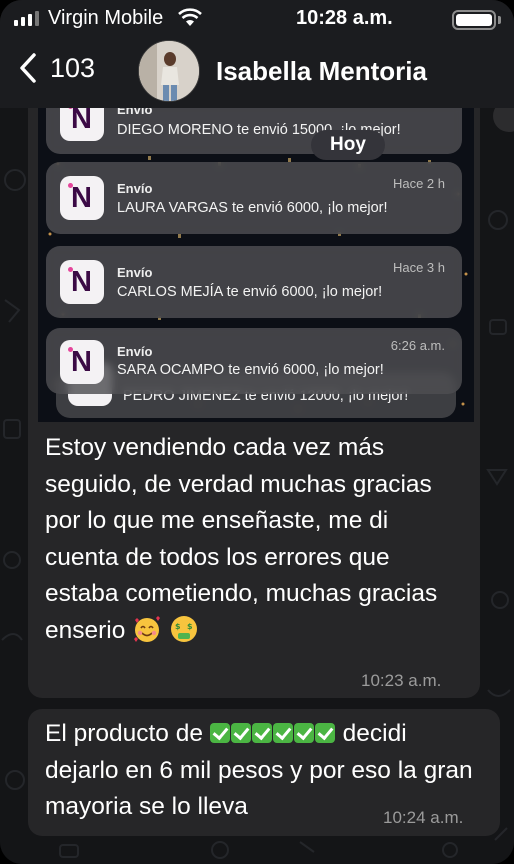 The width and height of the screenshot is (514, 864). I want to click on chevron-left-icon, so click(28, 68).